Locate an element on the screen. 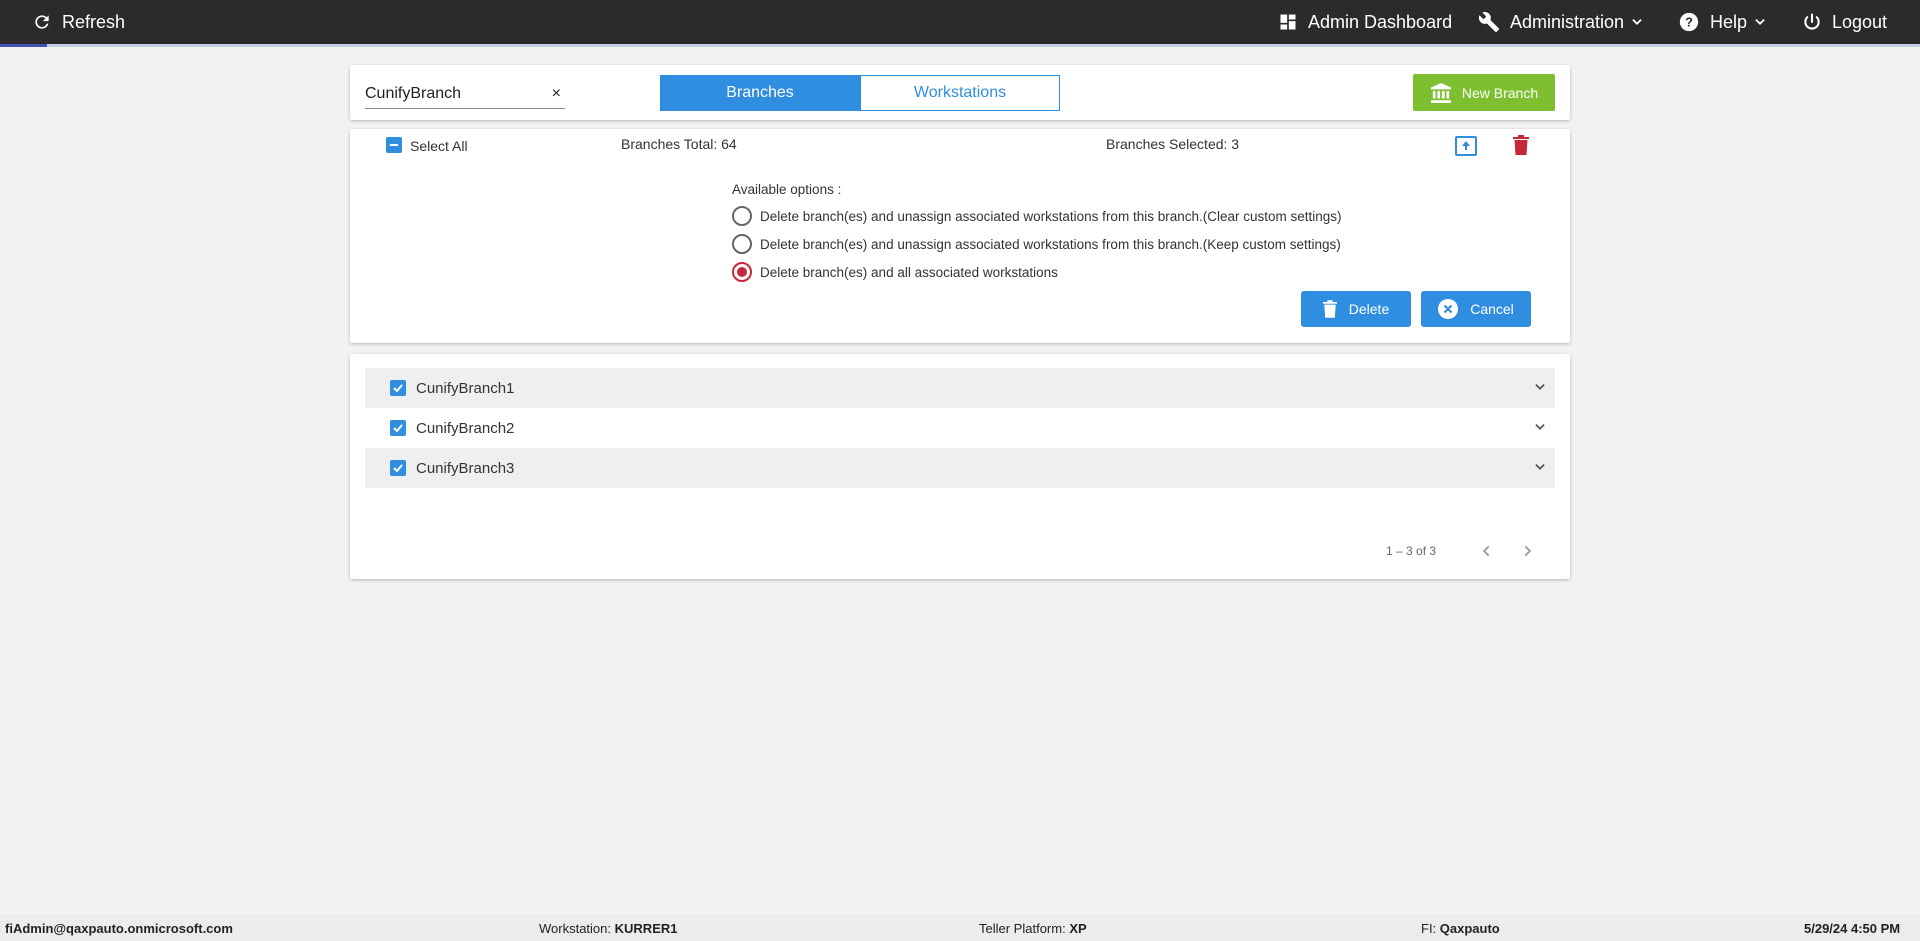 The width and height of the screenshot is (1920, 941). administration-menu: Administration is located at coordinates (1561, 22).